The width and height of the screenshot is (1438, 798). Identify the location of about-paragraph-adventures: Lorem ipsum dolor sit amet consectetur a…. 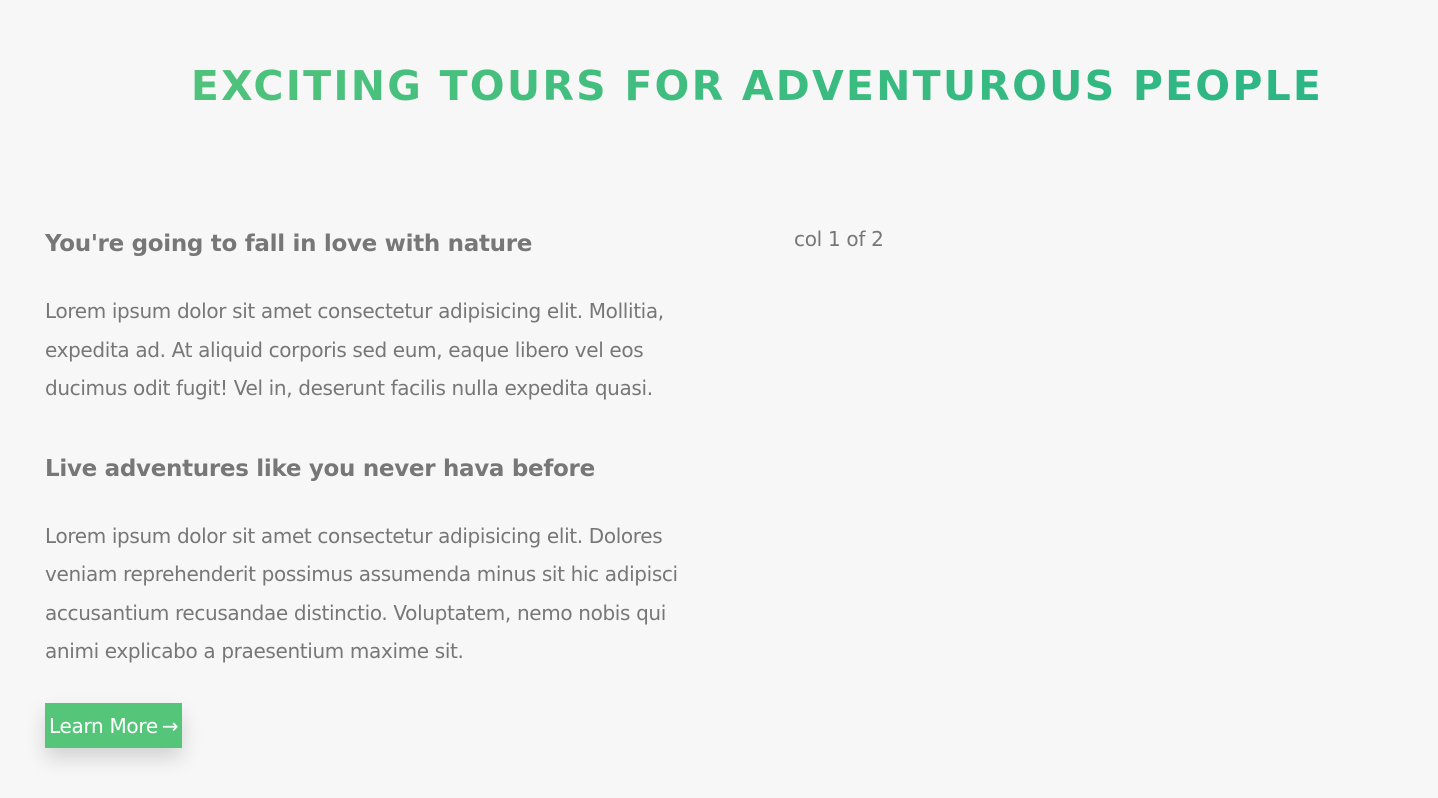
(361, 593).